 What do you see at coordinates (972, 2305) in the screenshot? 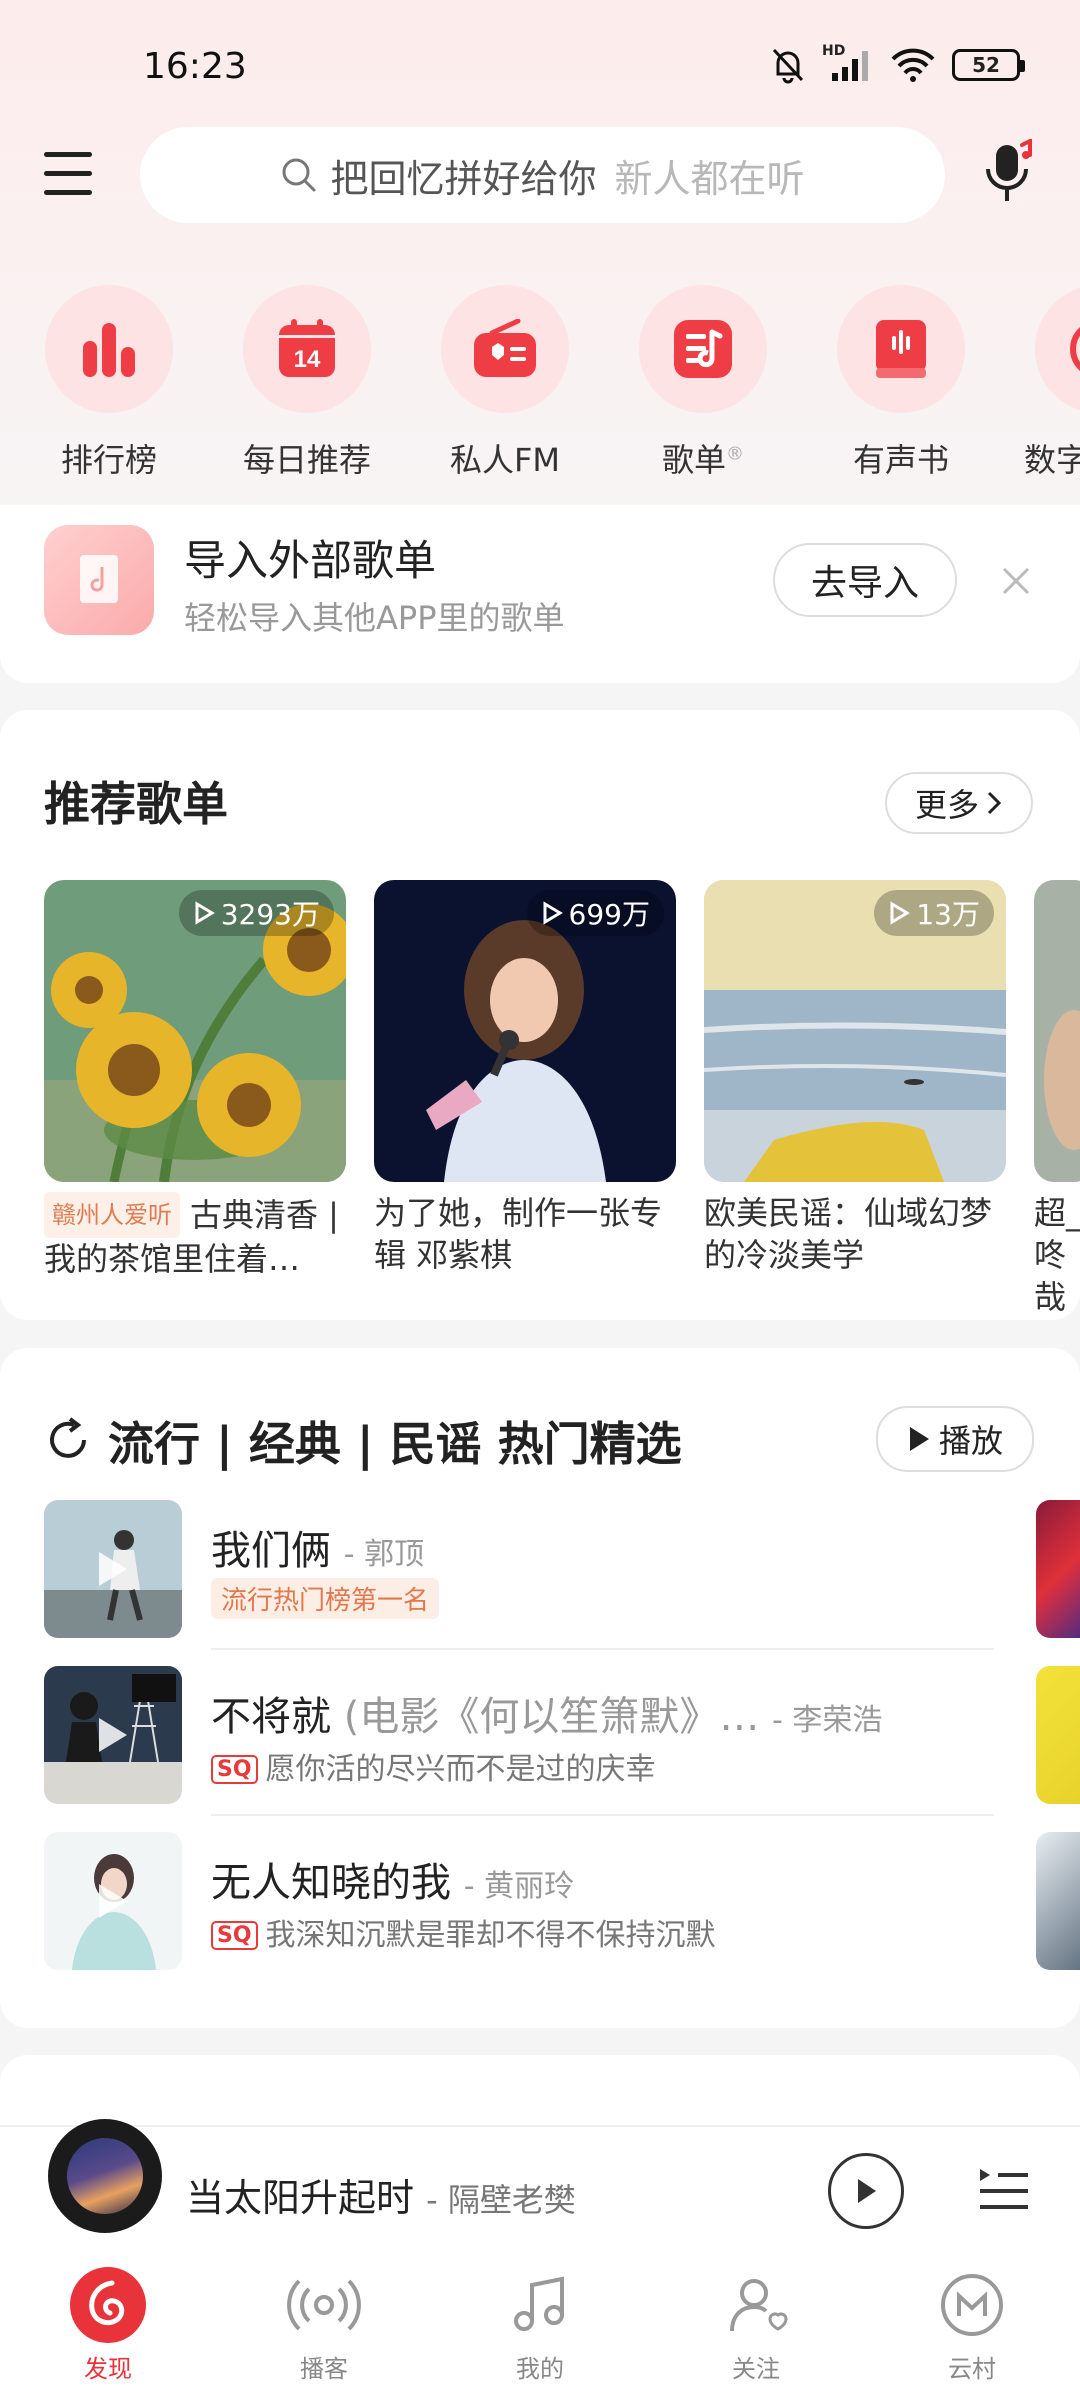
I see `cloud-village-icon` at bounding box center [972, 2305].